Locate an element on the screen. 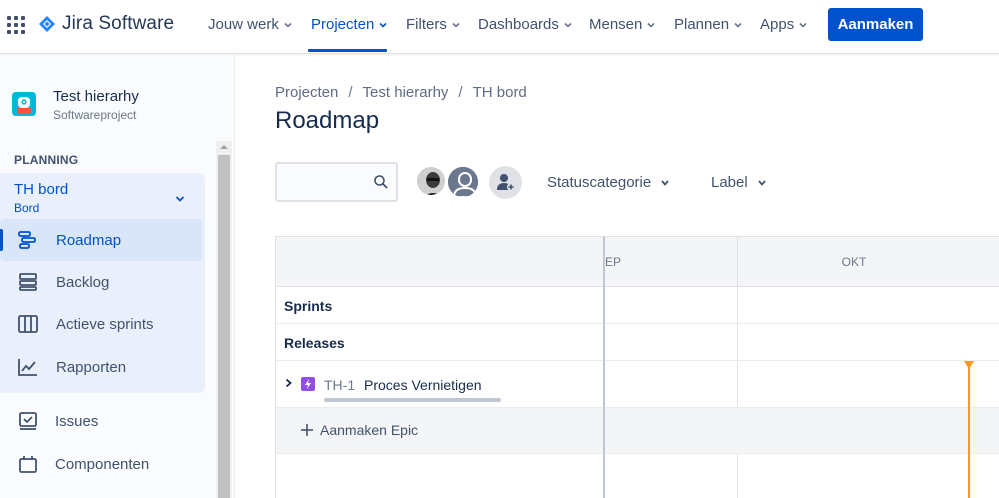 This screenshot has width=999, height=498. sidebar-item-reports: Rapporten is located at coordinates (101, 367).